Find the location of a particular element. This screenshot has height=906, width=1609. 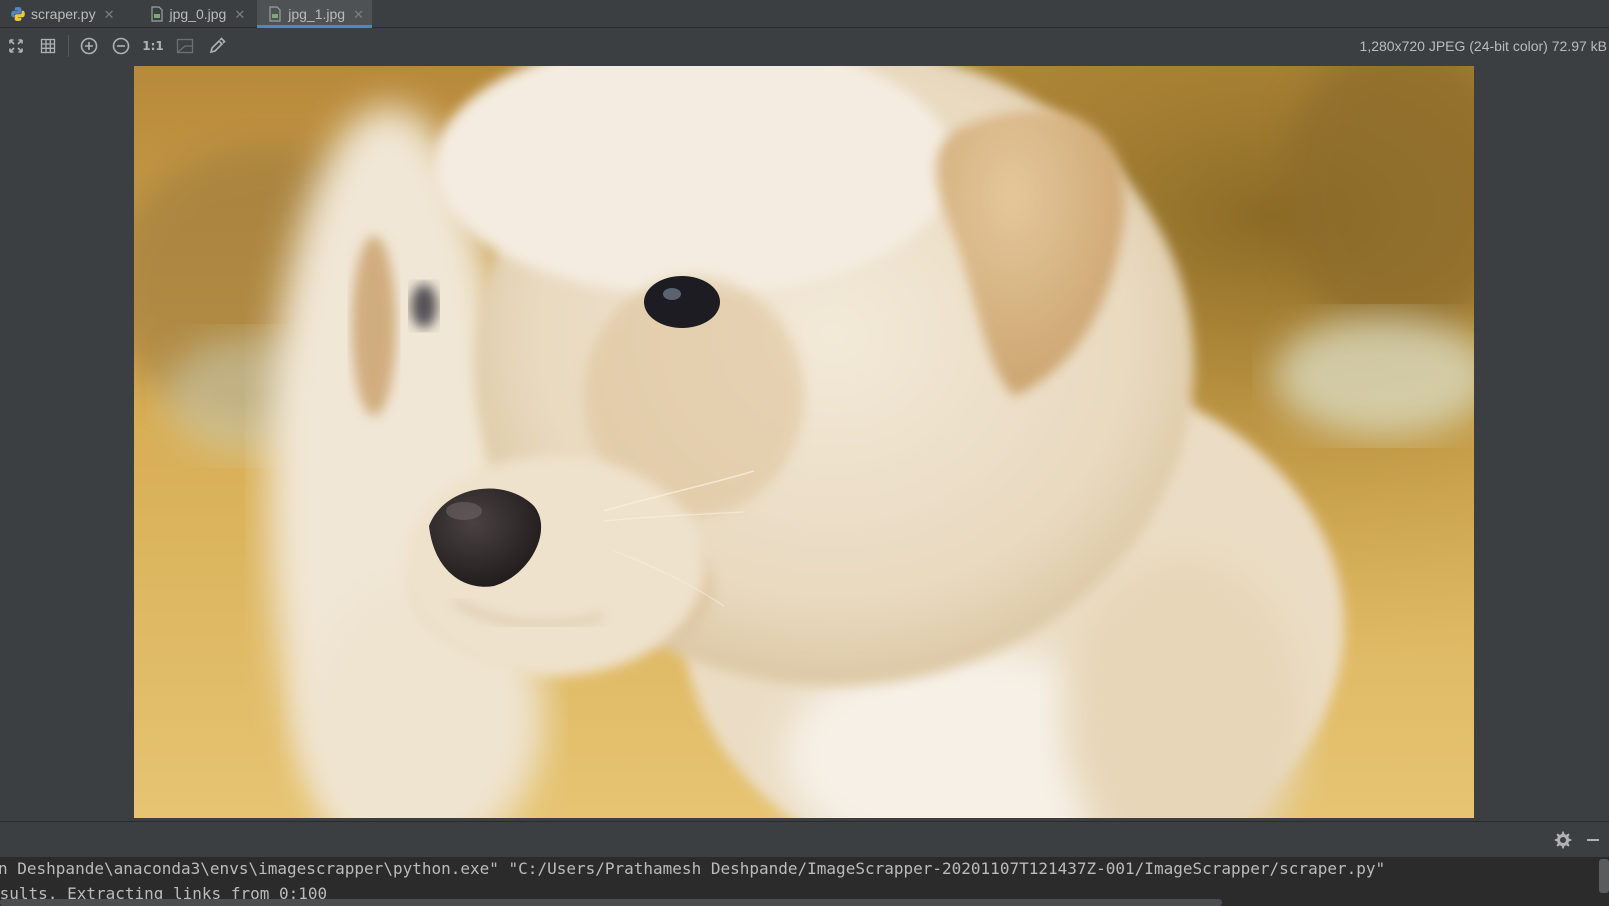

tab-jpg-1: jpg_1.jpg ✕ is located at coordinates (314, 14).